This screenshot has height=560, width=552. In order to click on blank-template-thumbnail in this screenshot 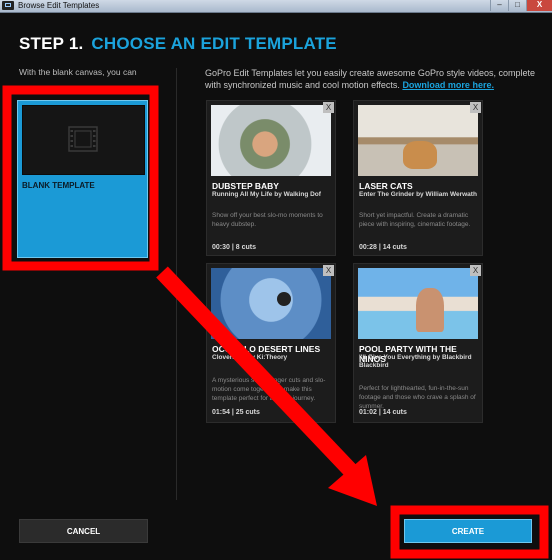, I will do `click(83, 140)`.